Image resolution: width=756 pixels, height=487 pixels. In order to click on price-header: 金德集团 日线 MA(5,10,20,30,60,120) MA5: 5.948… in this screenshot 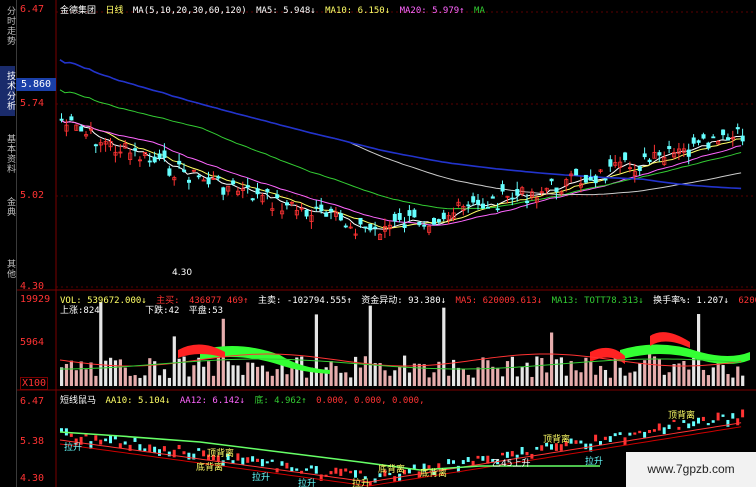, I will do `click(274, 9)`.